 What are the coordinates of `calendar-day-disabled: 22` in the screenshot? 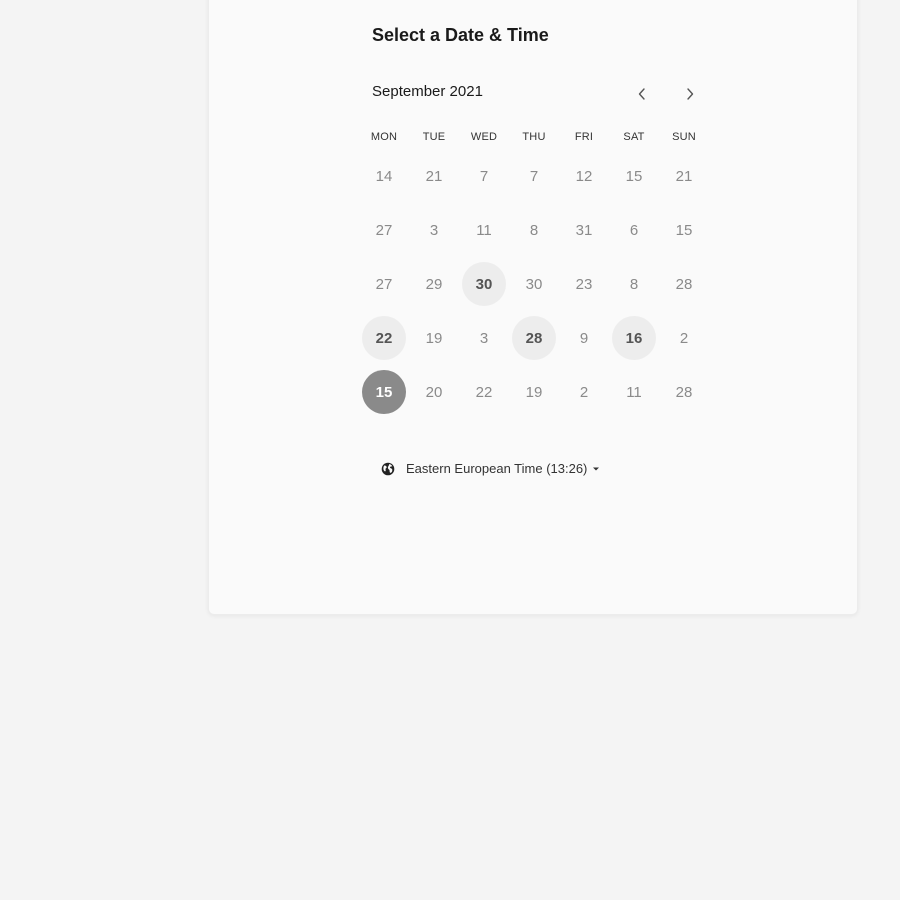 It's located at (484, 392).